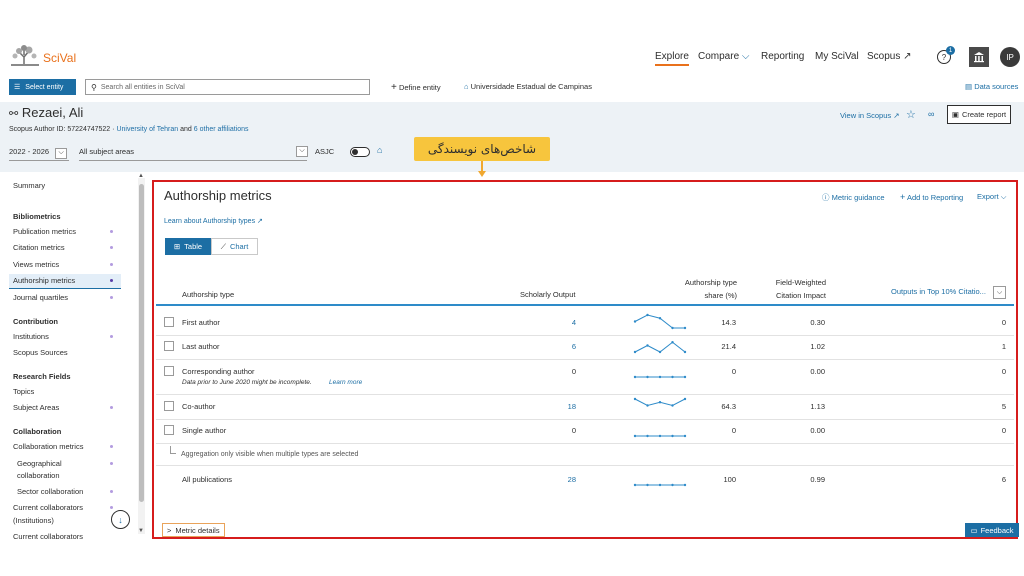 Image resolution: width=1024 pixels, height=576 pixels. Describe the element at coordinates (379, 150) in the screenshot. I see `institution-icon: ⌂` at that location.